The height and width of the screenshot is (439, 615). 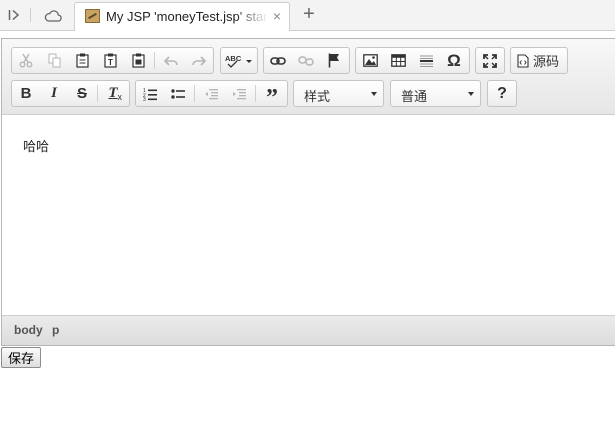 I want to click on remove-format-label: T, so click(x=113, y=93).